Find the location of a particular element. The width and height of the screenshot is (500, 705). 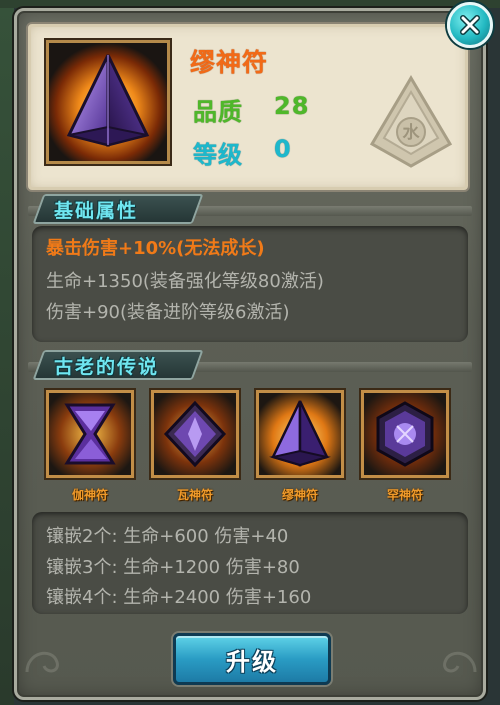

rune-label: 罕神符 is located at coordinates (404, 495).